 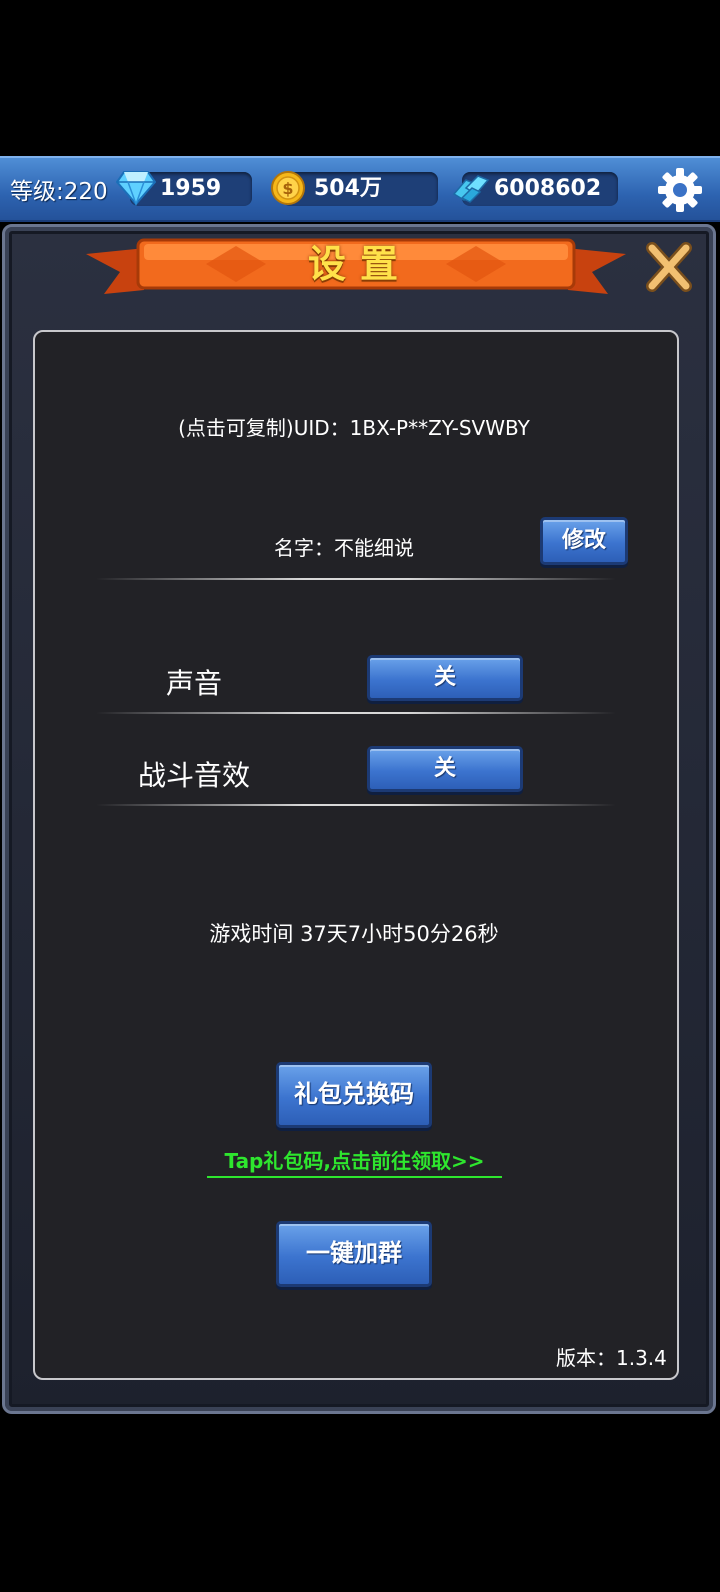 I want to click on version-text: 版本：1.3.4, so click(x=611, y=1358).